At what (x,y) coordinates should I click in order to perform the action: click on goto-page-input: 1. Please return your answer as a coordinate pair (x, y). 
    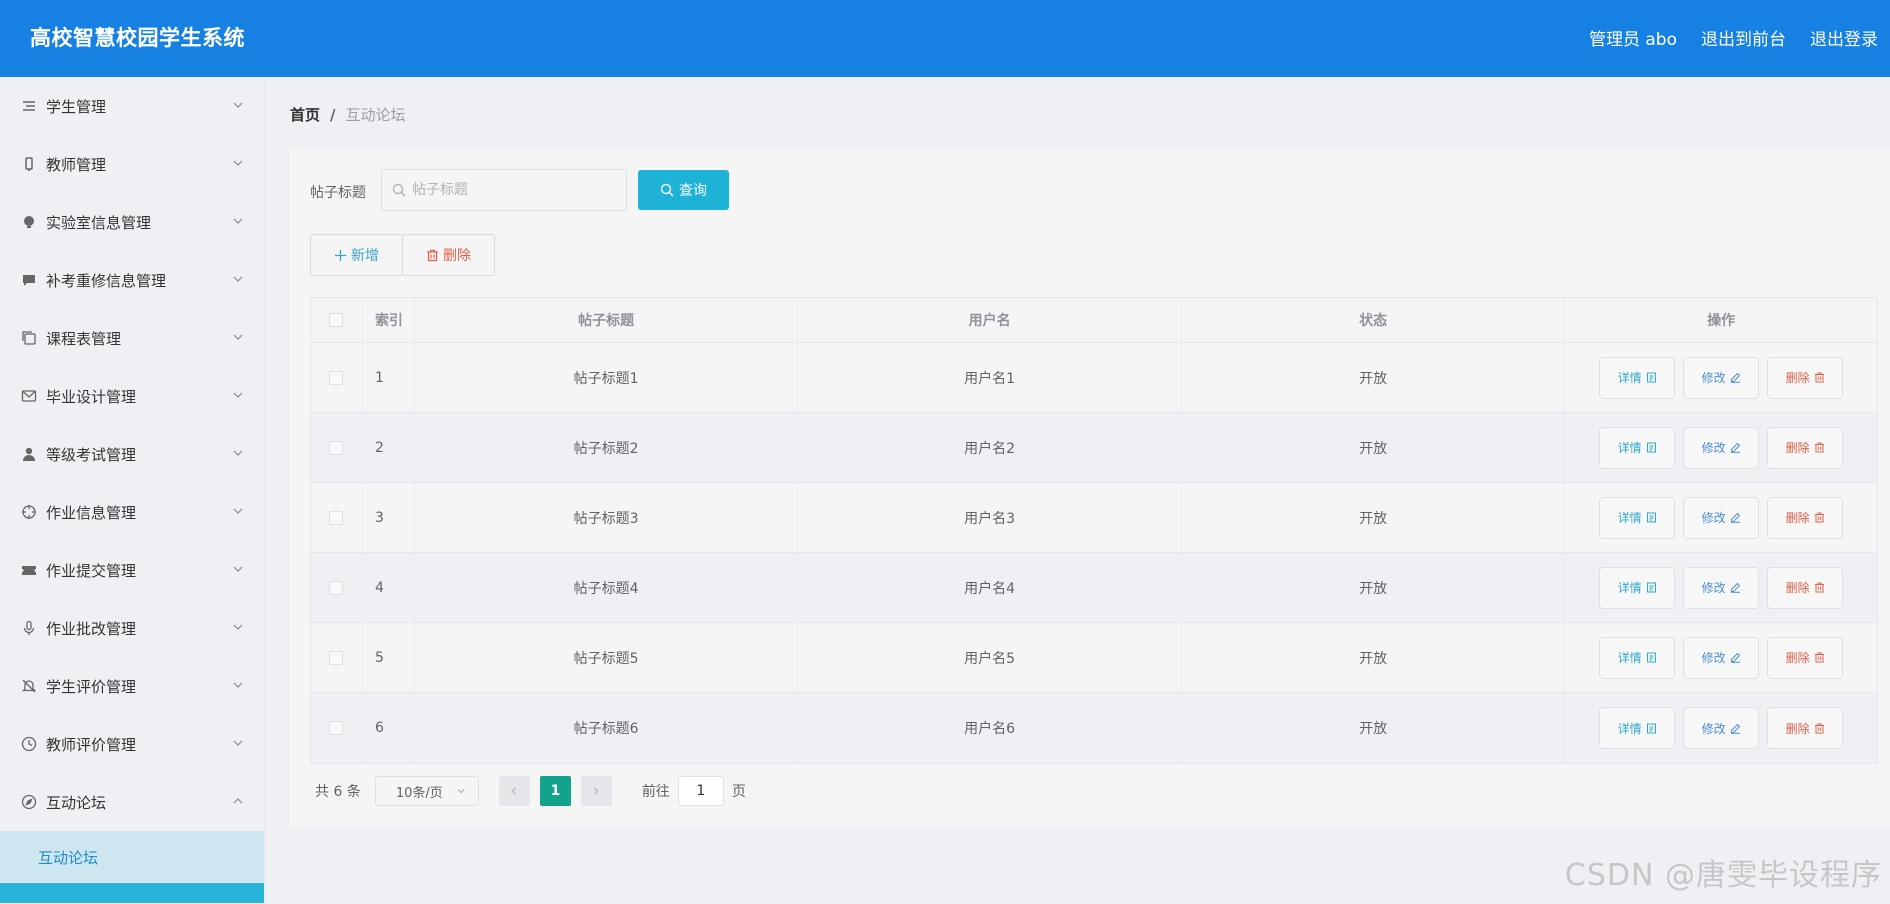
    Looking at the image, I should click on (700, 791).